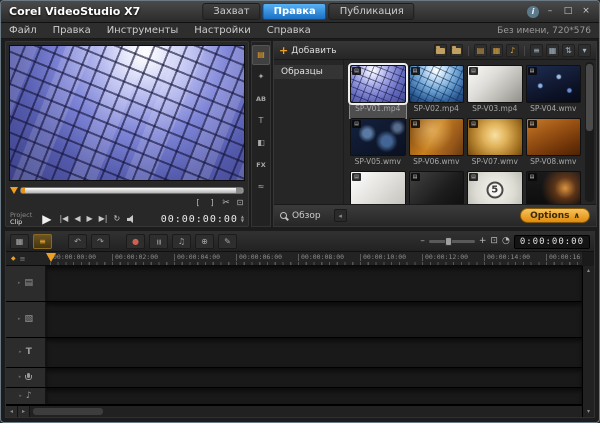 This screenshot has width=600, height=423. Describe the element at coordinates (77, 241) in the screenshot. I see `undo-button: ↶` at that location.